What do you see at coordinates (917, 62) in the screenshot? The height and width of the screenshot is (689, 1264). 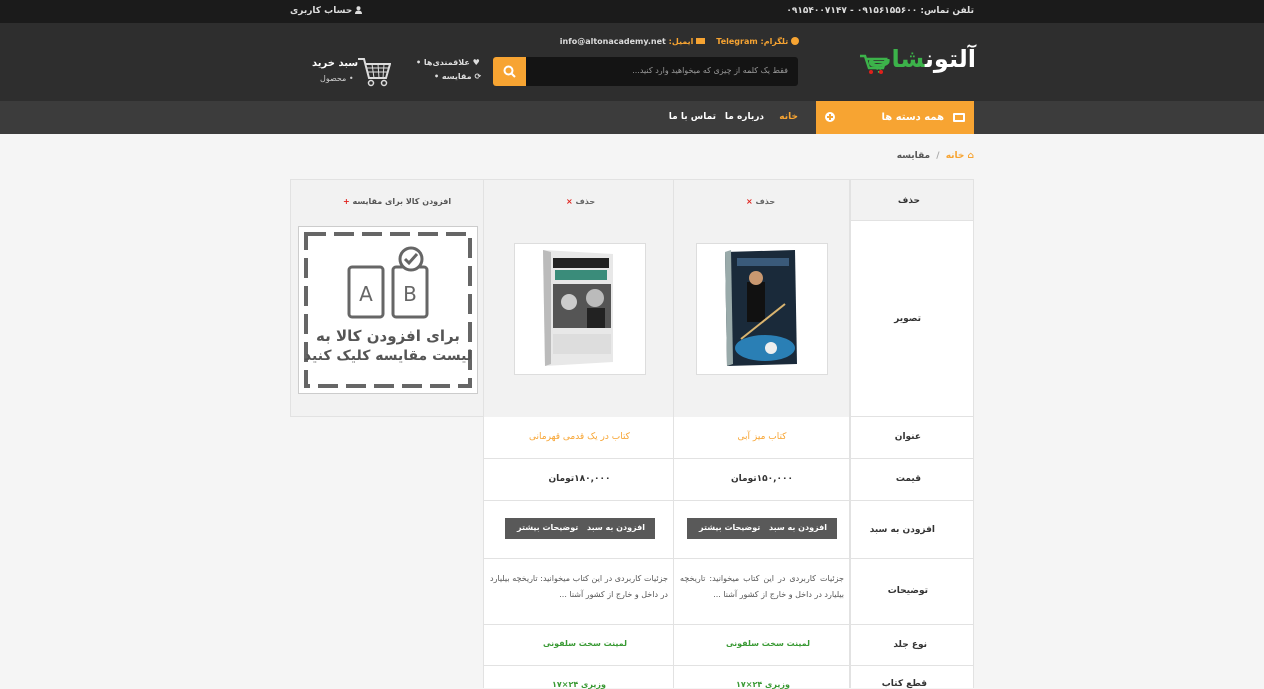 I see `logo: آلتونشاپ` at bounding box center [917, 62].